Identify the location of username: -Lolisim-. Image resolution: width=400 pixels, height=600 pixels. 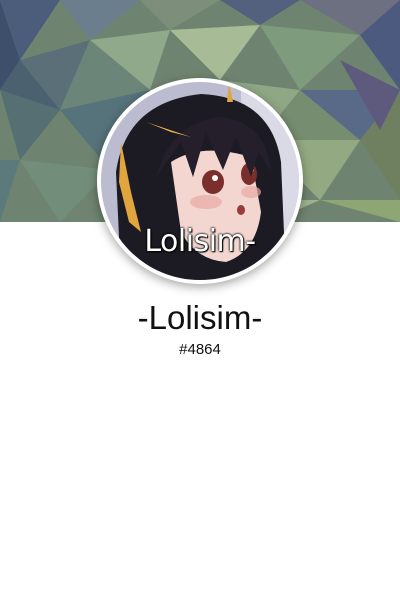
(200, 317).